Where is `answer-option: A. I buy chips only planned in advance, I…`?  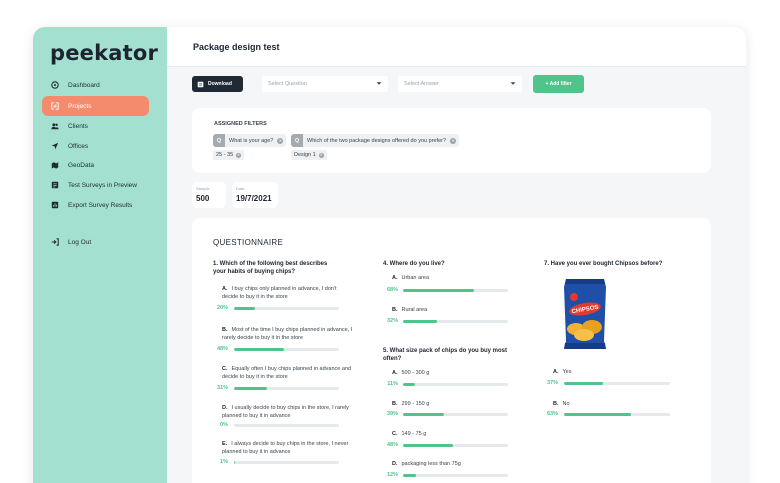 answer-option: A. I buy chips only planned in advance, I… is located at coordinates (279, 293).